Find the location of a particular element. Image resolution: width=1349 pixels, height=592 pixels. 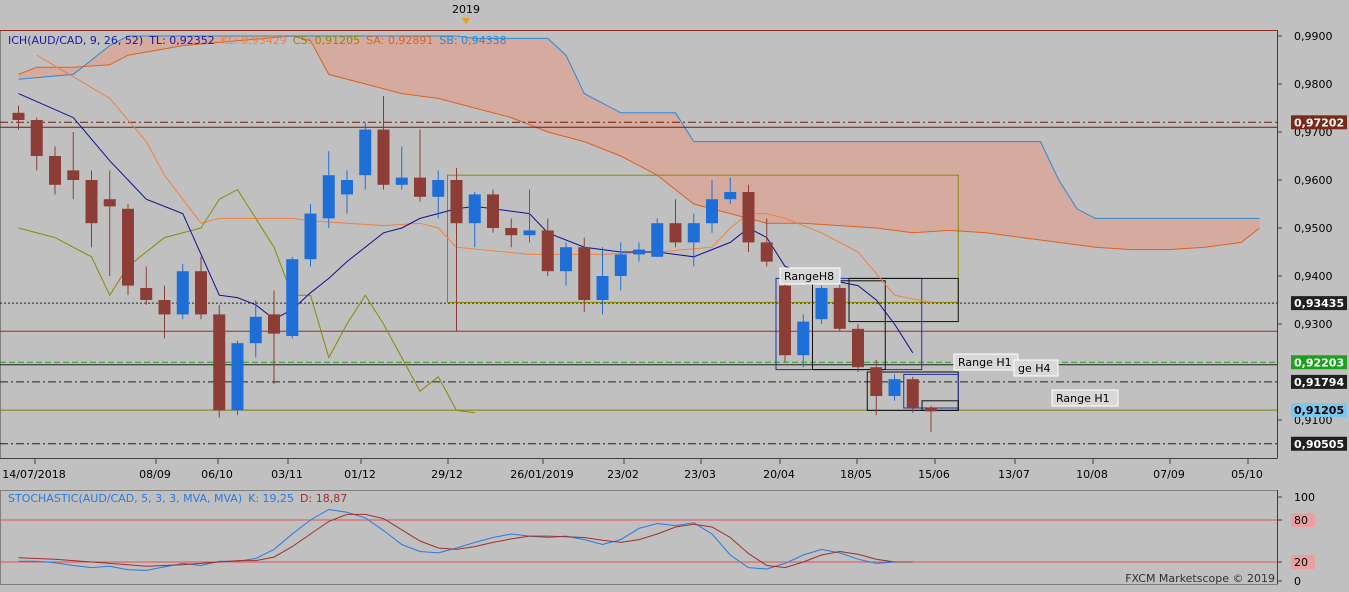

floating-labels: RangeH8 Range H1 ge H4 Range H1 is located at coordinates (949, 337).